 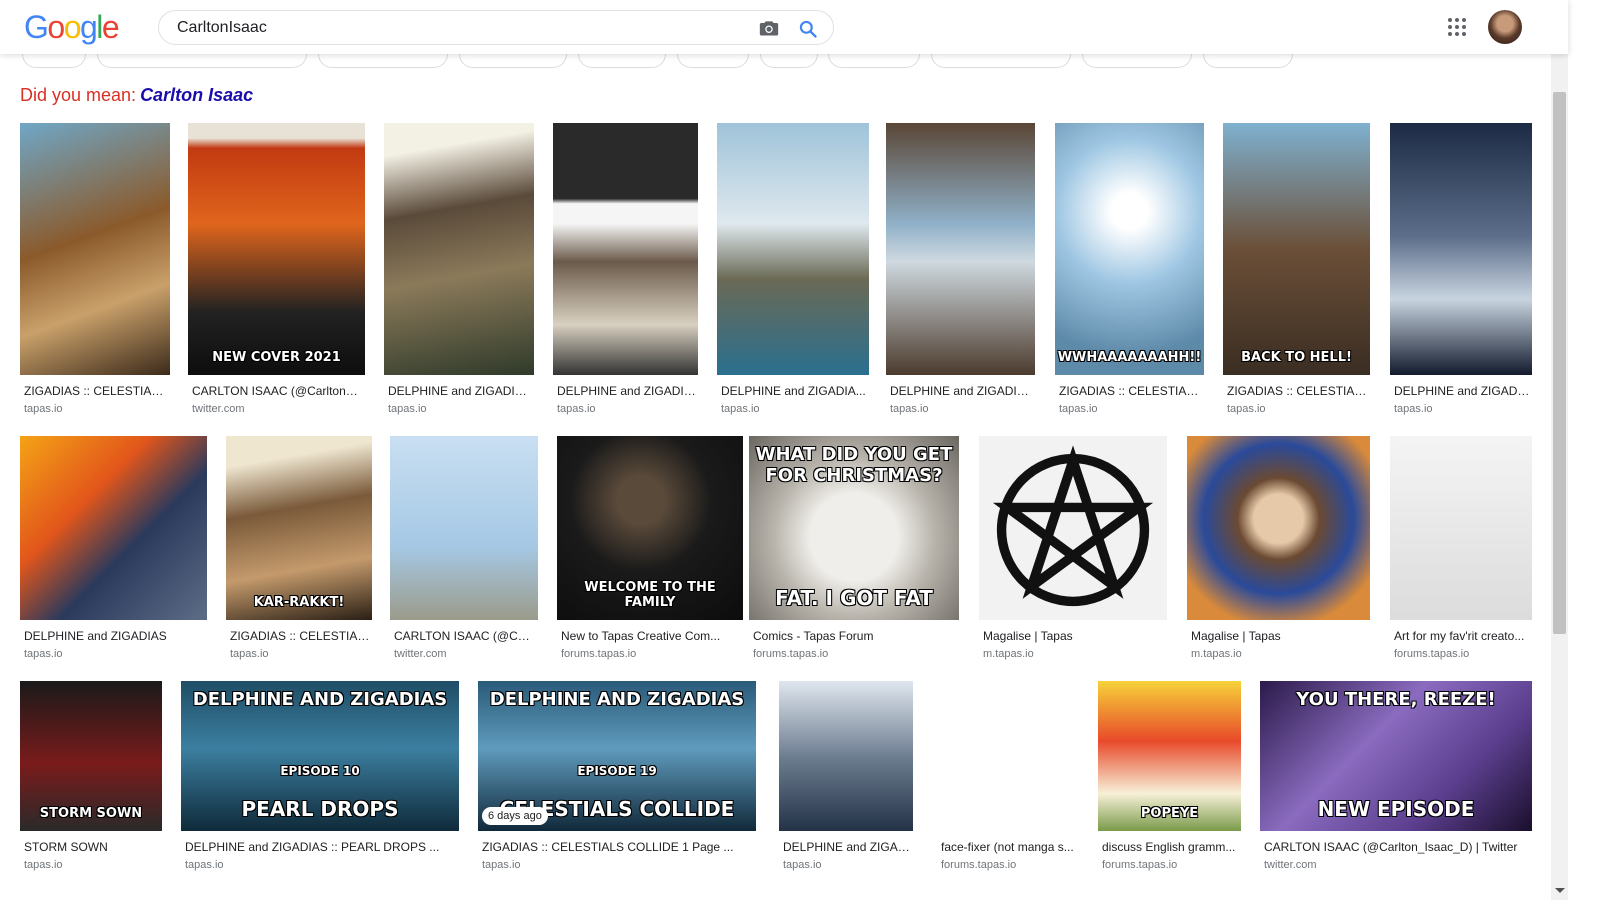 I want to click on scroll-down-arrow-icon, so click(x=1560, y=890).